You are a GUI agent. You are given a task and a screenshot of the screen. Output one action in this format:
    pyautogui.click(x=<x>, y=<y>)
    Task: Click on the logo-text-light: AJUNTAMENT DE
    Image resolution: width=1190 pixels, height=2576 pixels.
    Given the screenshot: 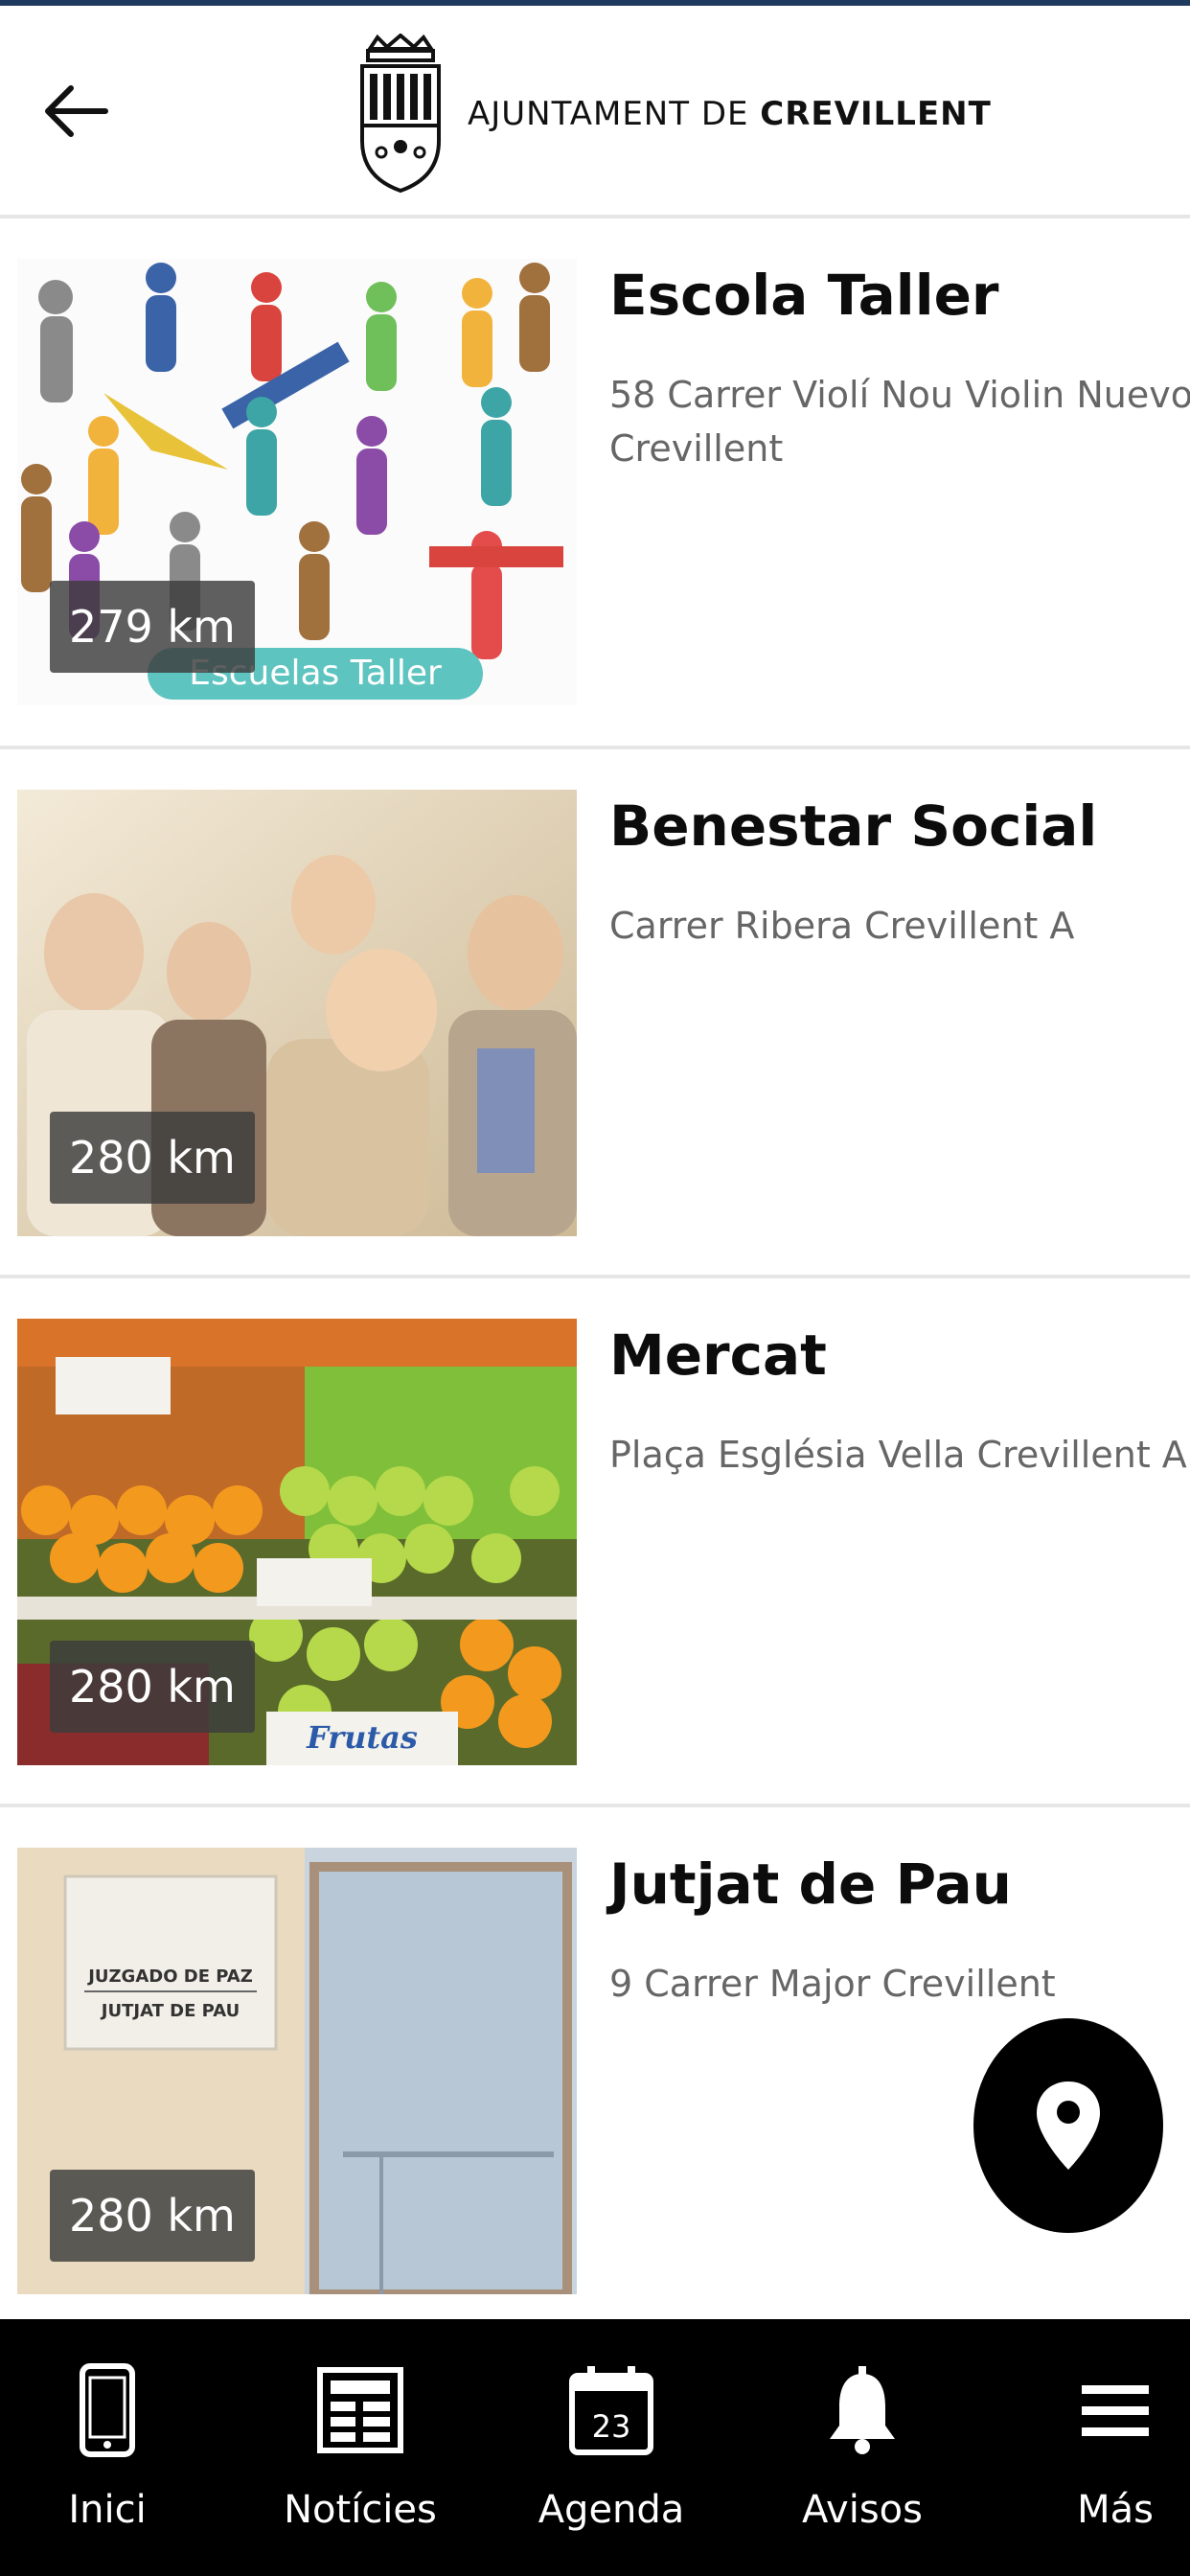 What is the action you would take?
    pyautogui.click(x=608, y=114)
    